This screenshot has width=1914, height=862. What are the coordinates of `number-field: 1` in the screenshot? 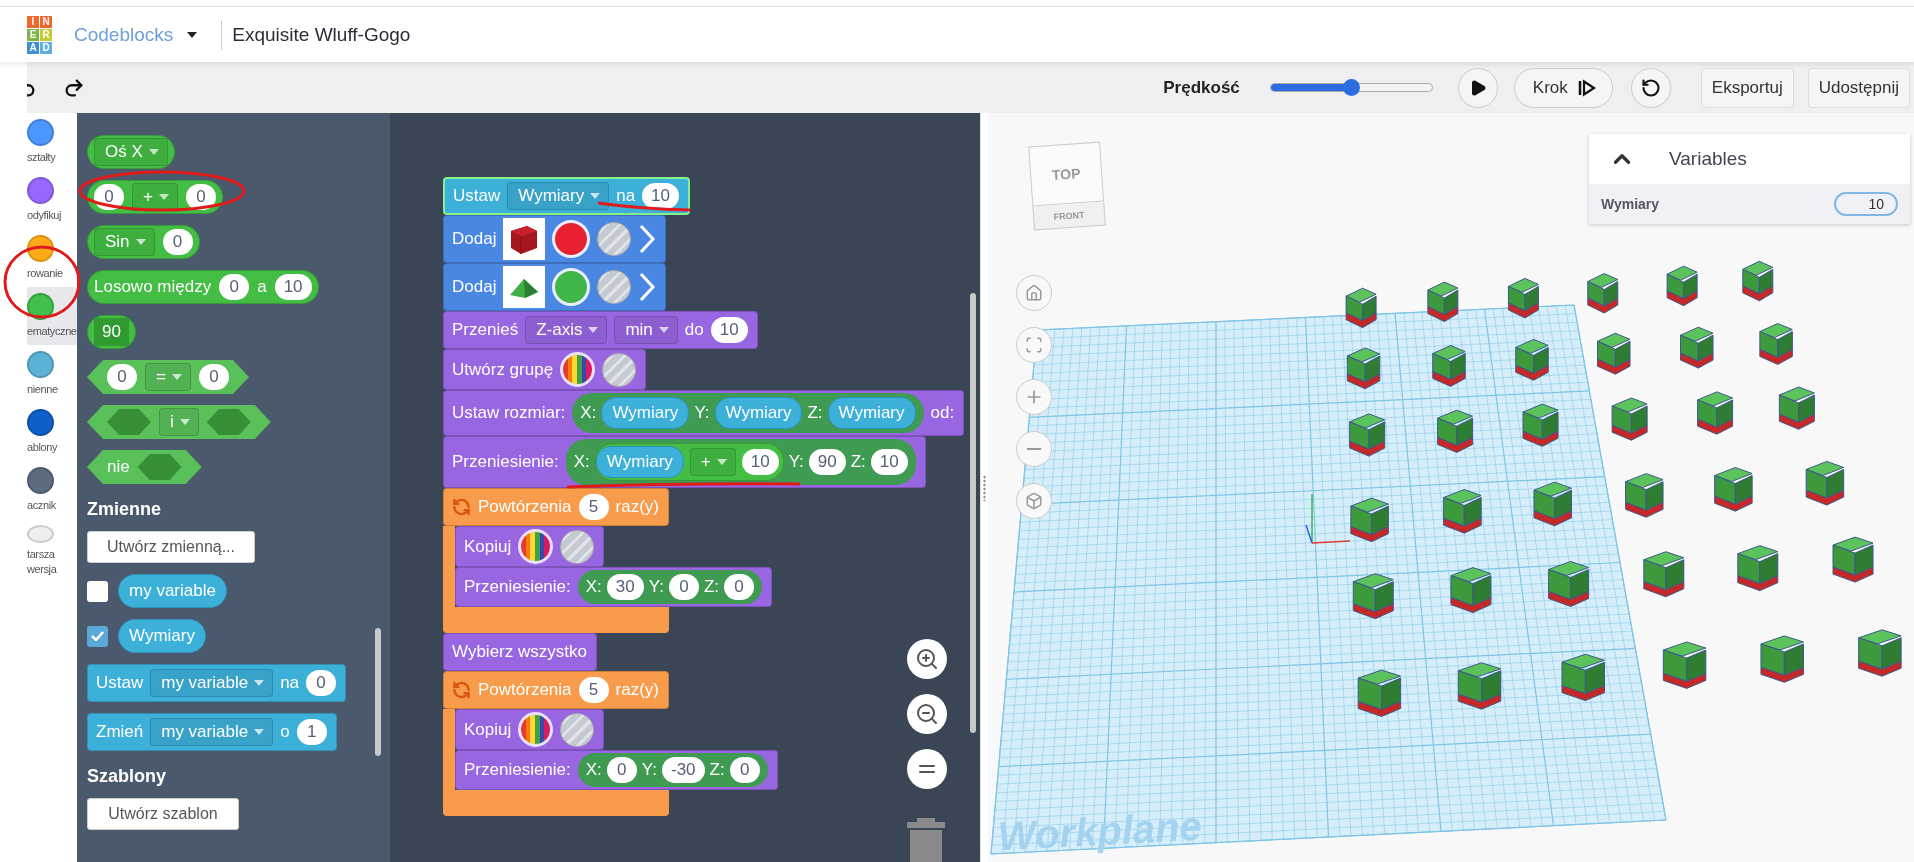 It's located at (311, 732).